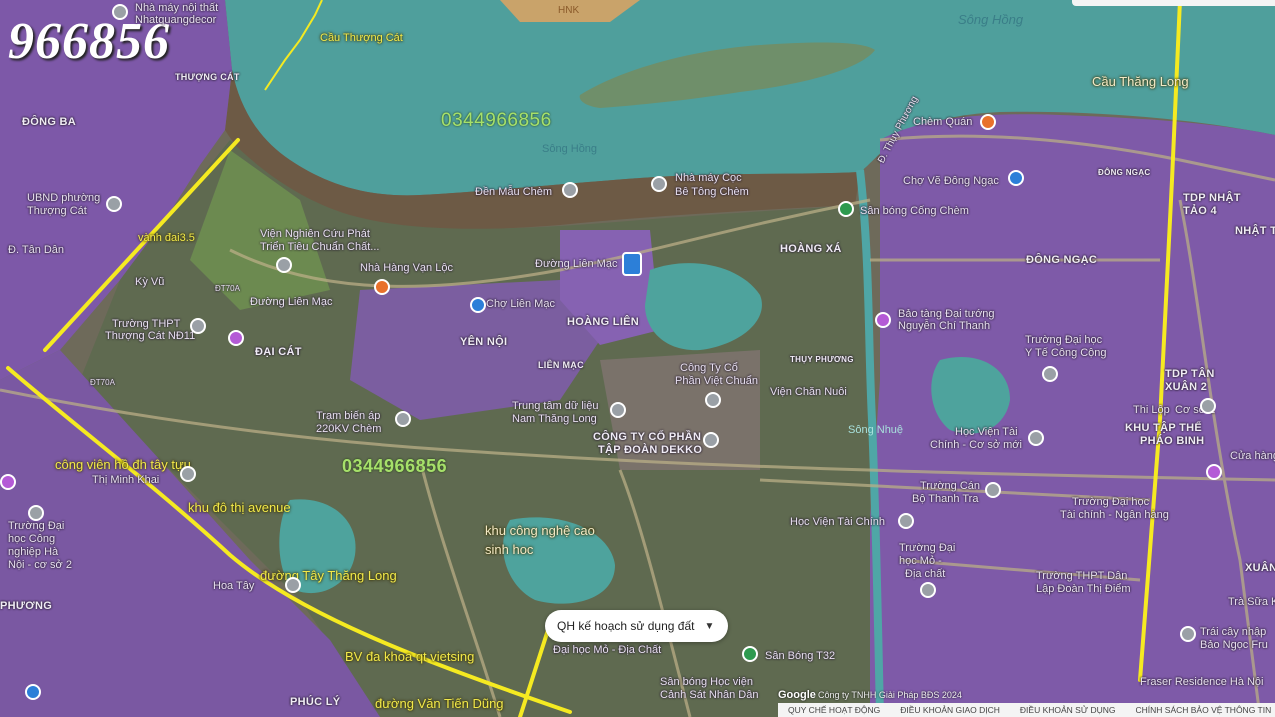 This screenshot has height=717, width=1275. What do you see at coordinates (561, 365) in the screenshot?
I see `label-lien-mac: LIÊN MẠC` at bounding box center [561, 365].